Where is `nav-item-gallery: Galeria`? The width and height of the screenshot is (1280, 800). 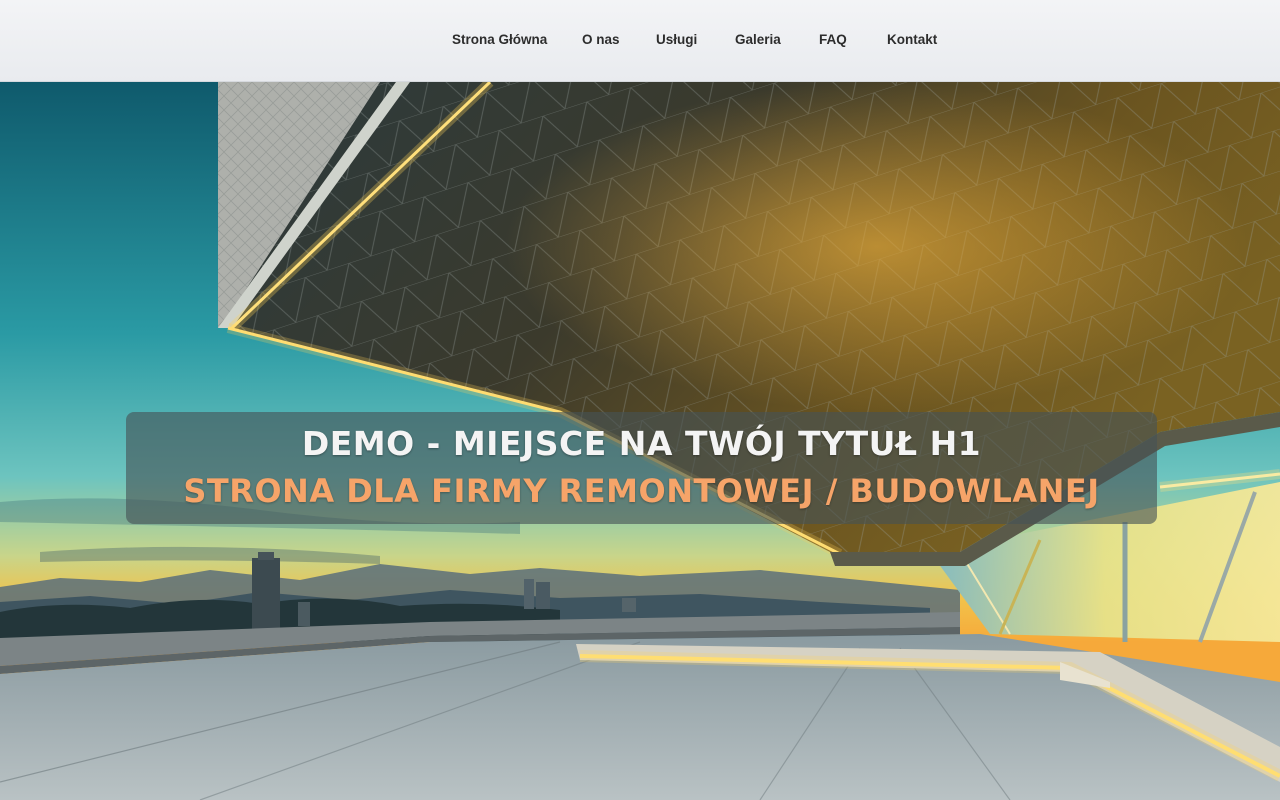
nav-item-gallery: Galeria is located at coordinates (758, 41).